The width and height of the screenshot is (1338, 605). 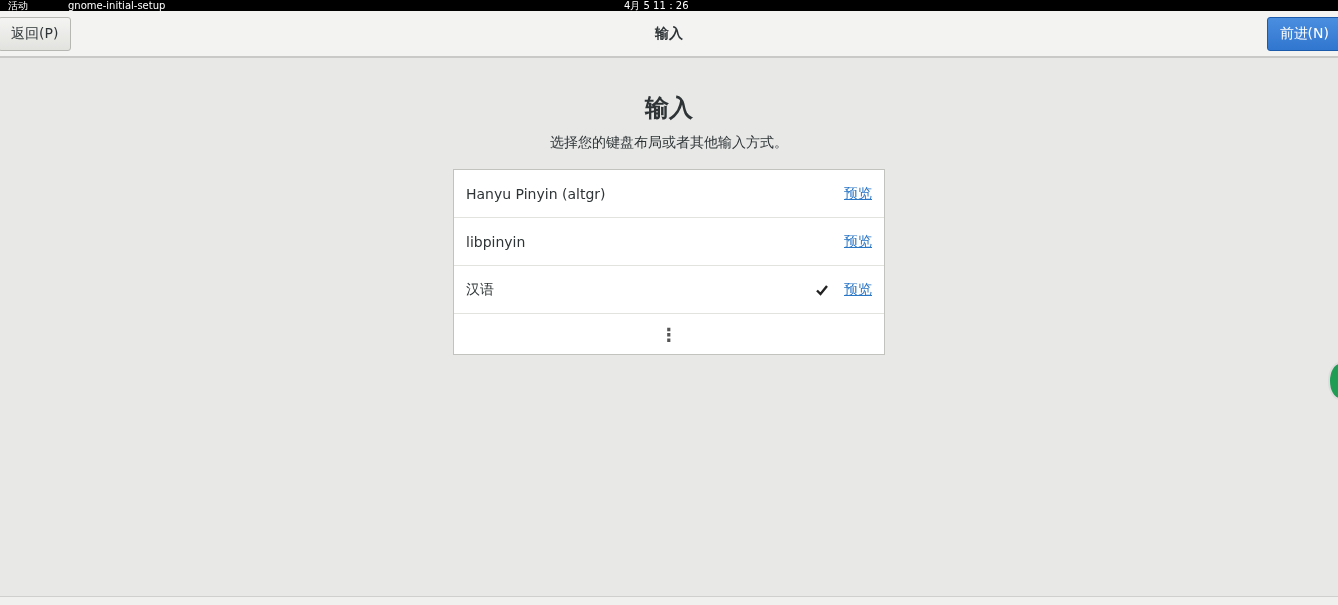 I want to click on input-source-row: 汉语 预览, so click(x=669, y=290).